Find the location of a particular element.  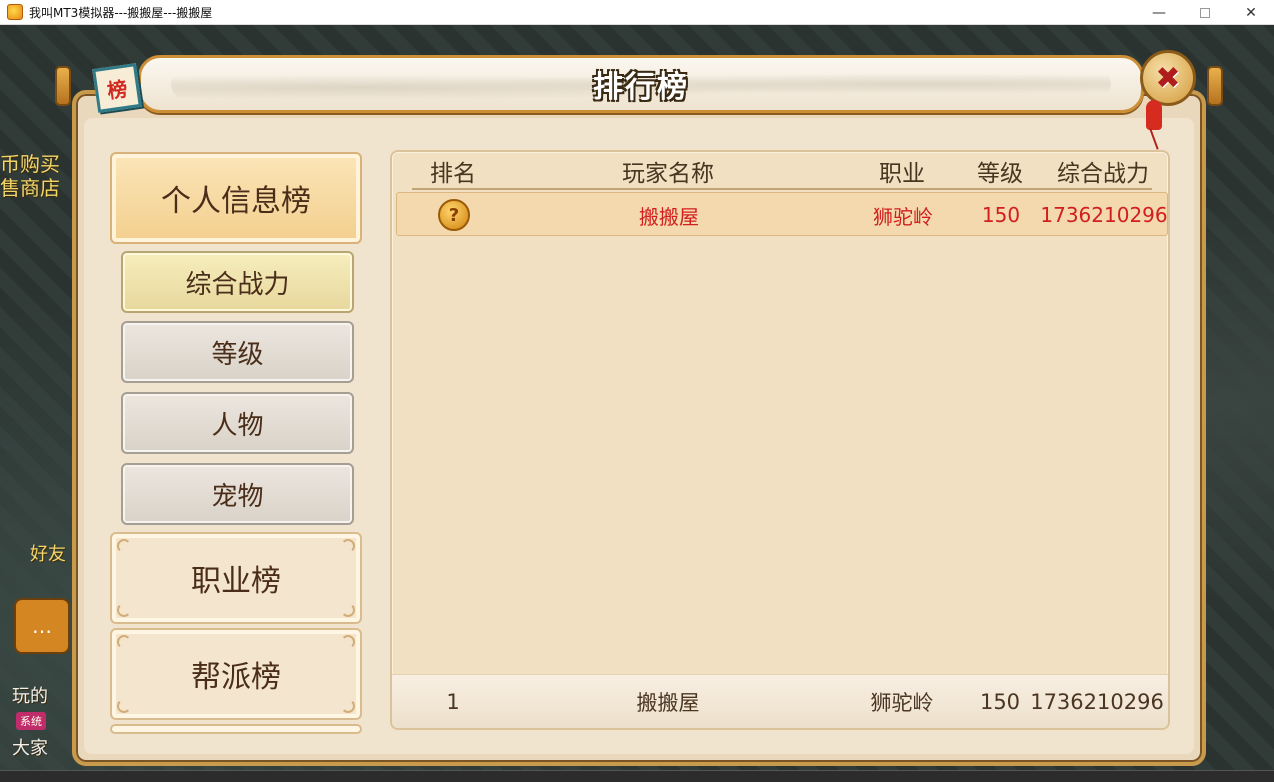

my-job: 狮驼岭 is located at coordinates (902, 703).